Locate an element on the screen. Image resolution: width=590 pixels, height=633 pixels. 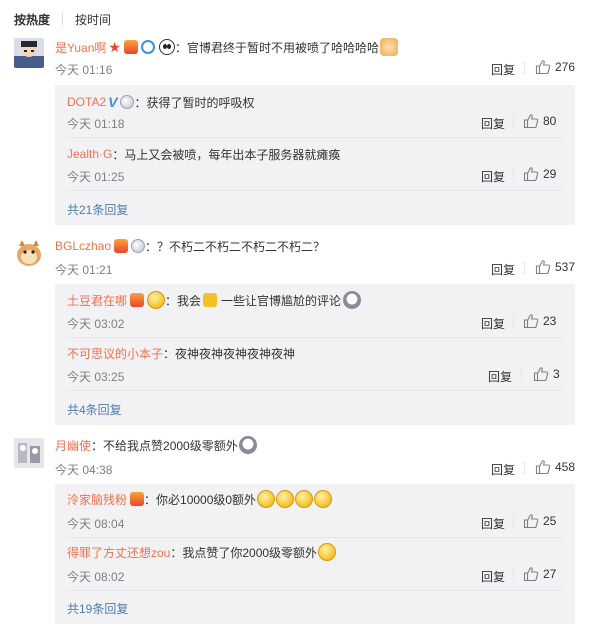
like-button: 537 is located at coordinates (555, 267).